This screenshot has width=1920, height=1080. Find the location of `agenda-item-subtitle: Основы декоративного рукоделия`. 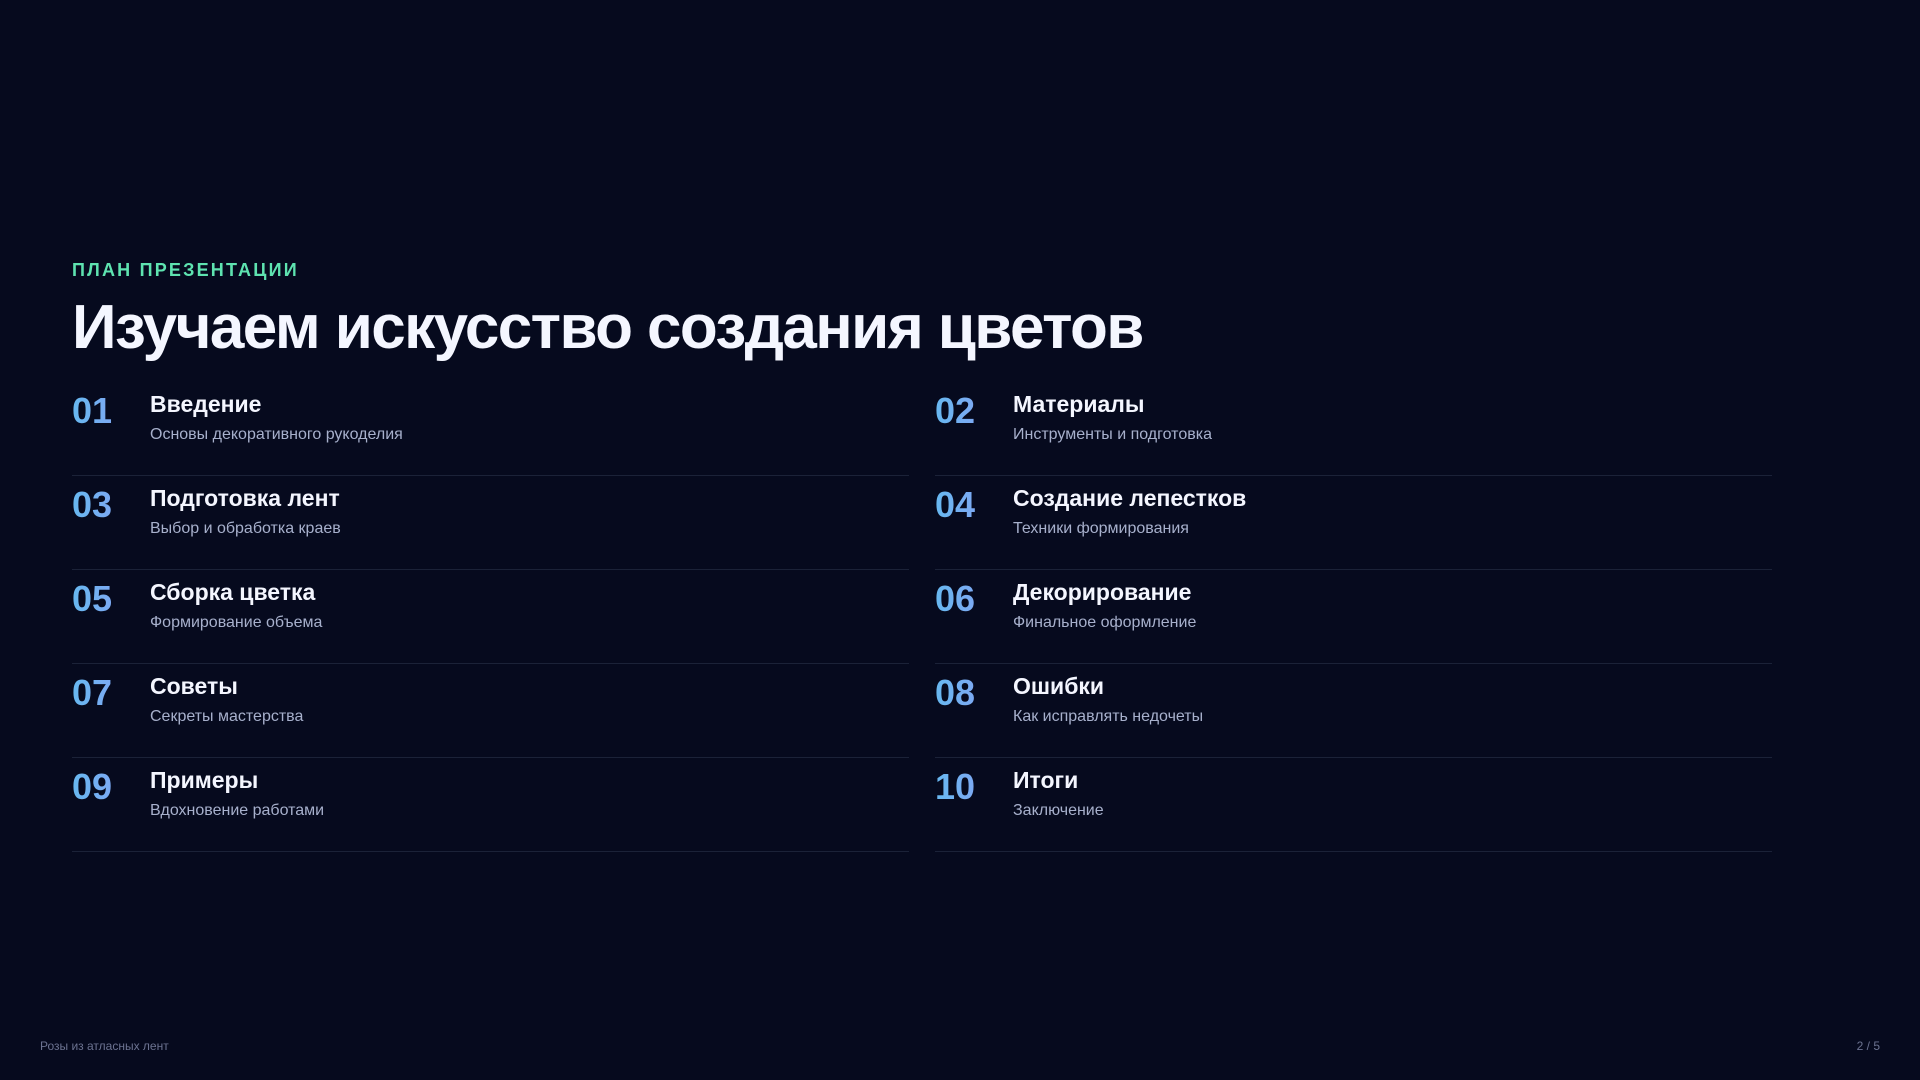

agenda-item-subtitle: Основы декоративного рукоделия is located at coordinates (276, 434).